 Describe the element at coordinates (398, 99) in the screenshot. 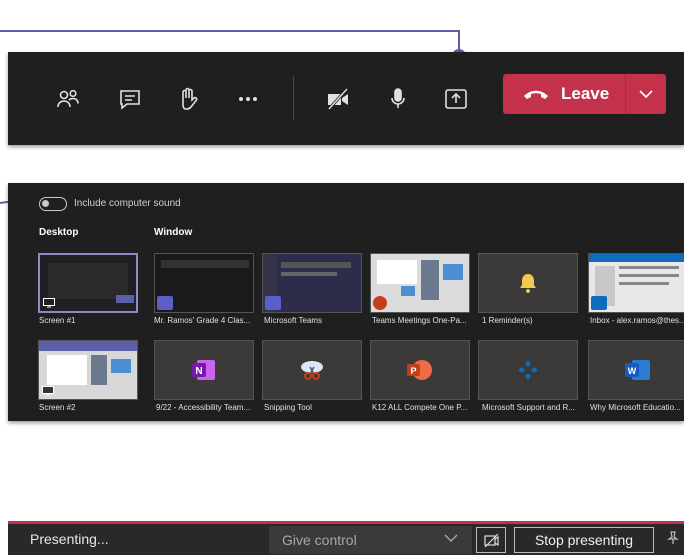

I see `microphone-icon` at that location.